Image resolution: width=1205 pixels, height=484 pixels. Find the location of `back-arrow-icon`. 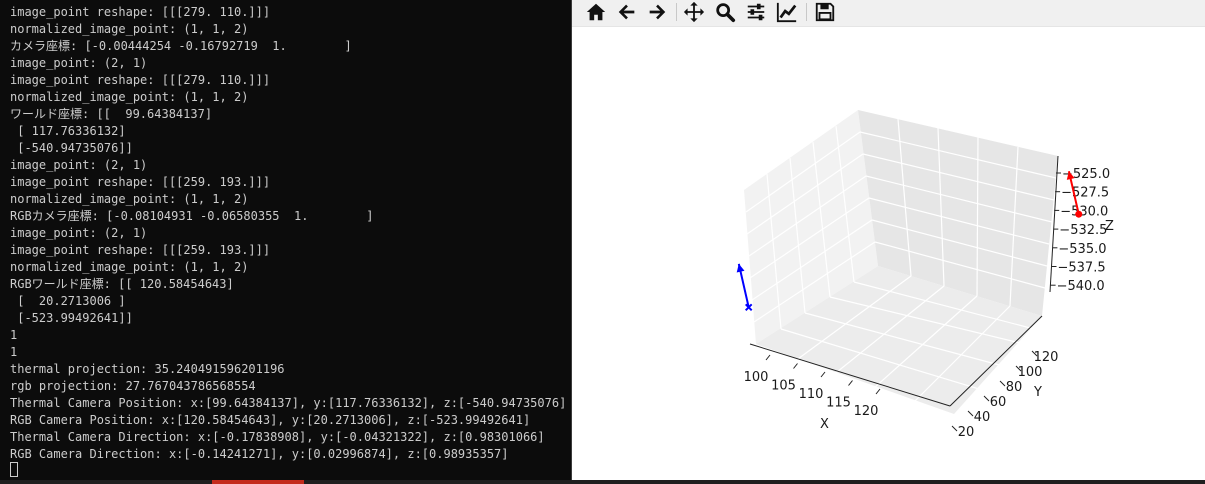

back-arrow-icon is located at coordinates (626, 12).